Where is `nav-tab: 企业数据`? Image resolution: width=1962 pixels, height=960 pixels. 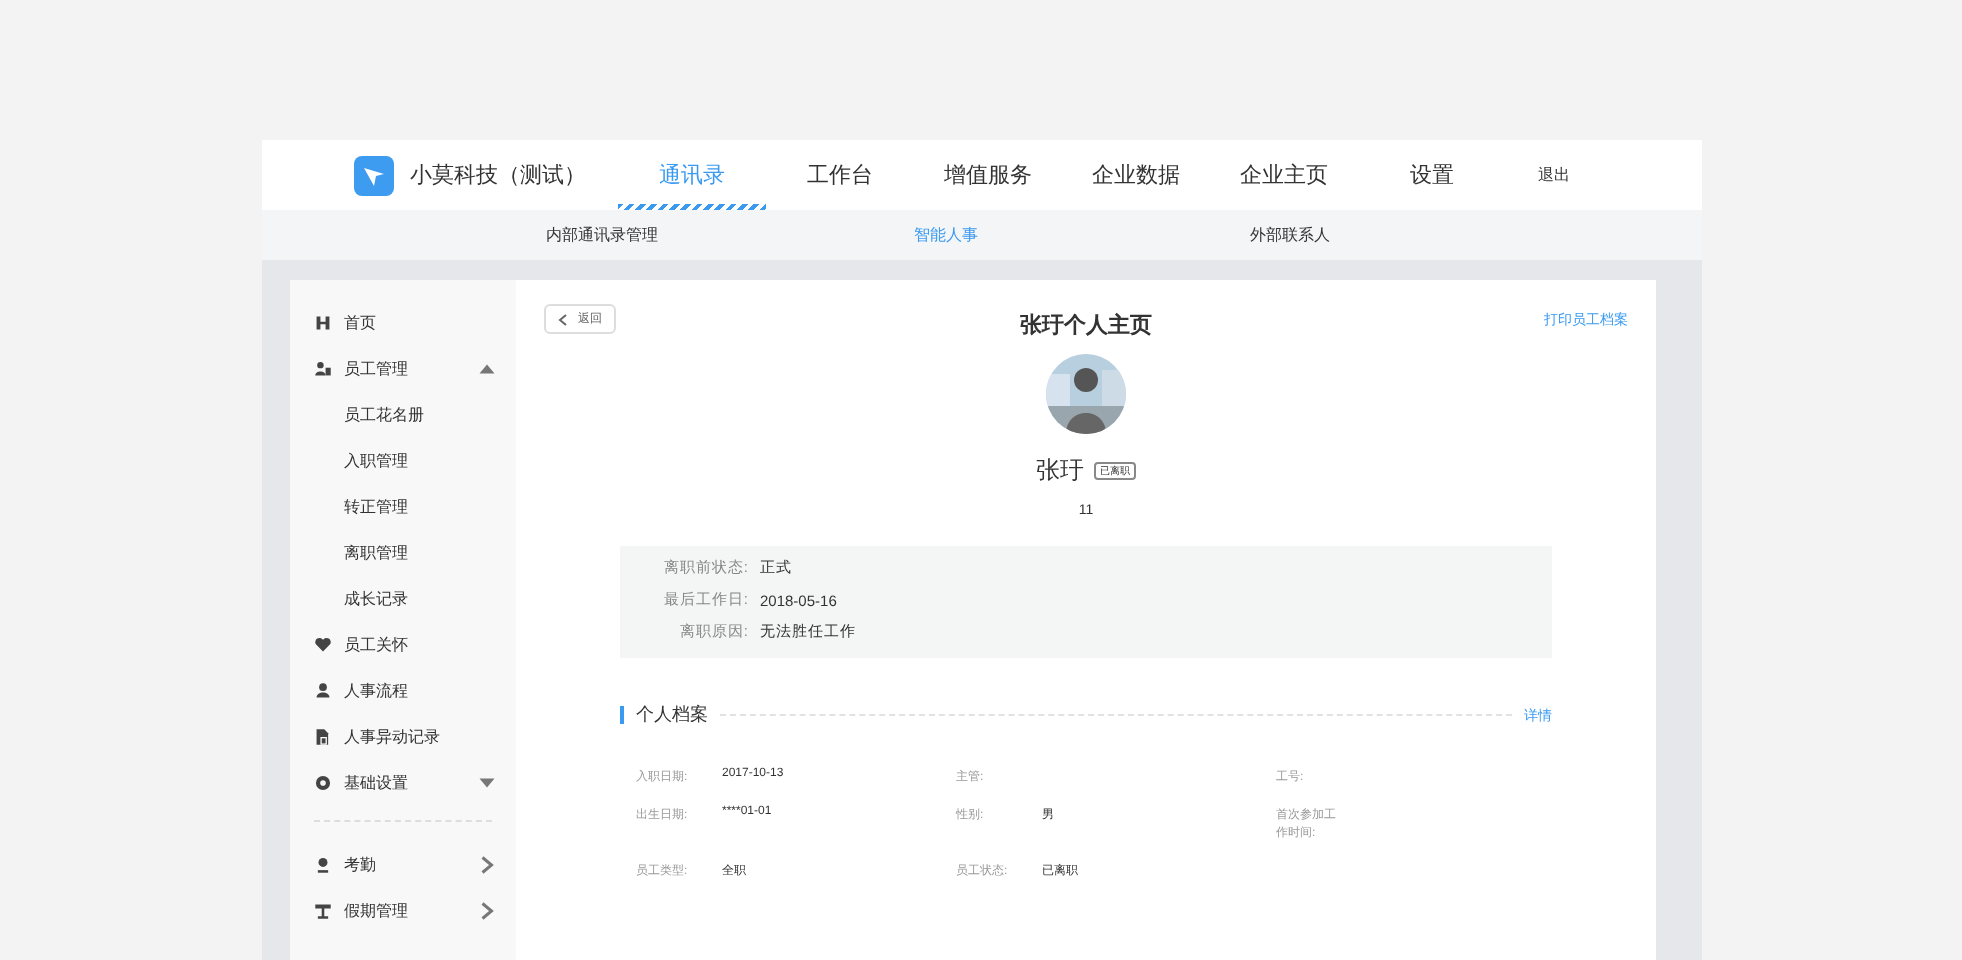
nav-tab: 企业数据 is located at coordinates (1136, 175).